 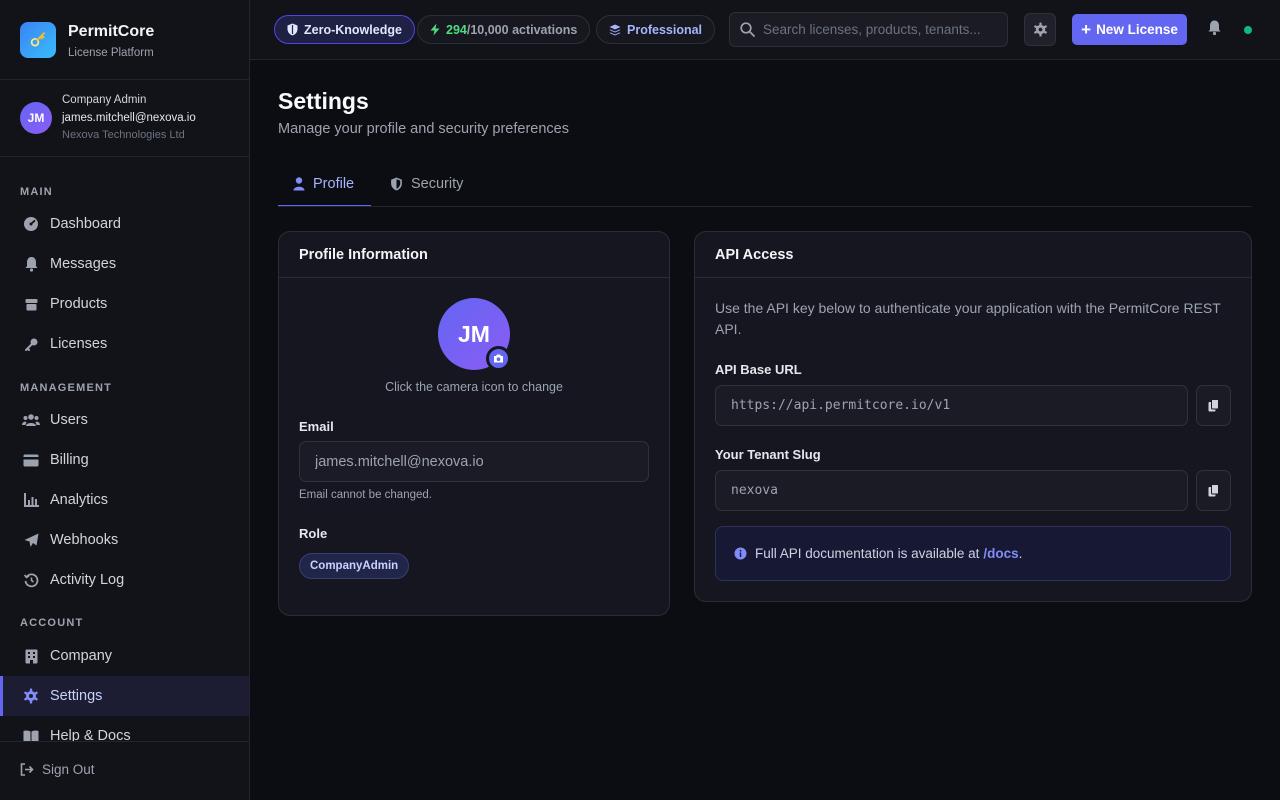 What do you see at coordinates (487, 29) in the screenshot?
I see `activations-total: /10,000` at bounding box center [487, 29].